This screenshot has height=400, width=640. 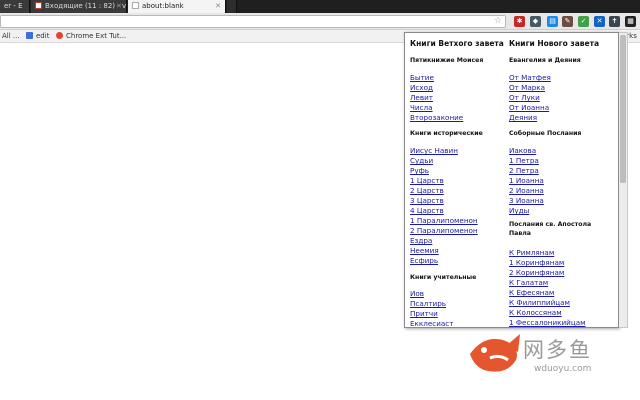 I want to click on group-title: Соборные Послания, so click(x=545, y=133).